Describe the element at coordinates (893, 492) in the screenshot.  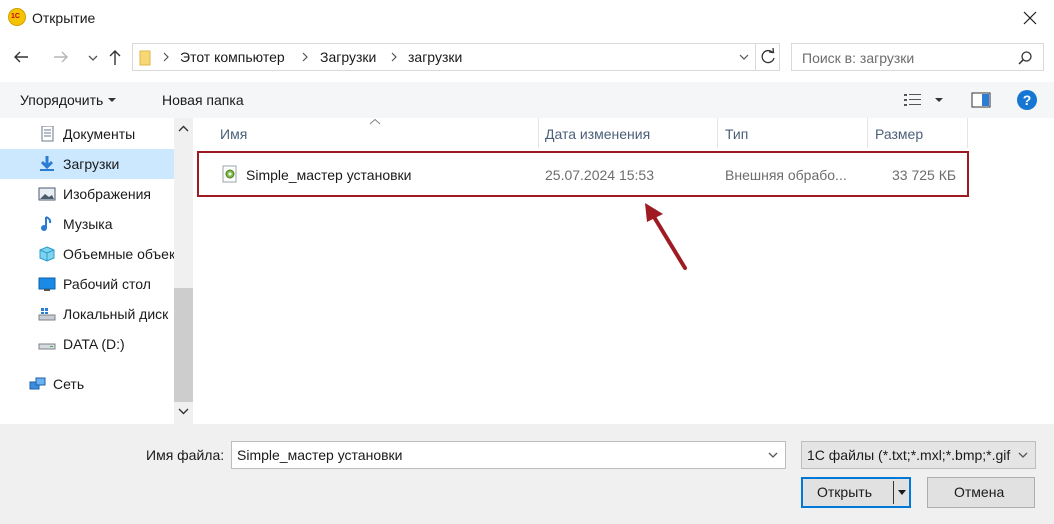
I see `split-divider` at that location.